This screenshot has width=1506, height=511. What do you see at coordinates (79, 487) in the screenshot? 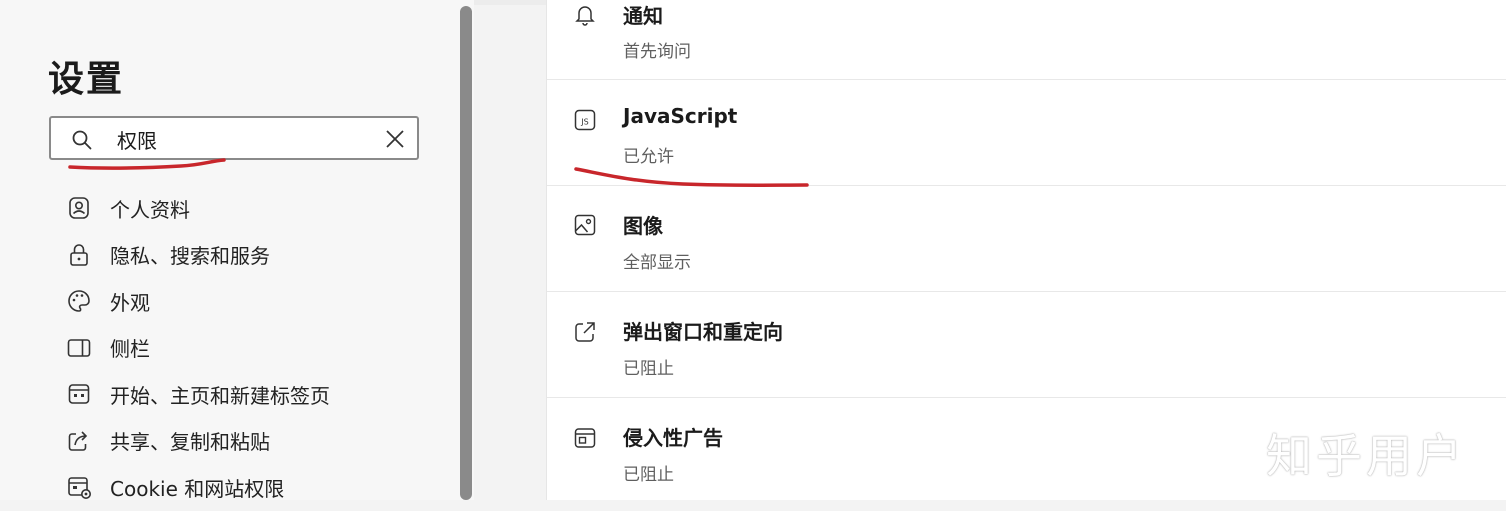
I see `cookie-settings-icon` at bounding box center [79, 487].